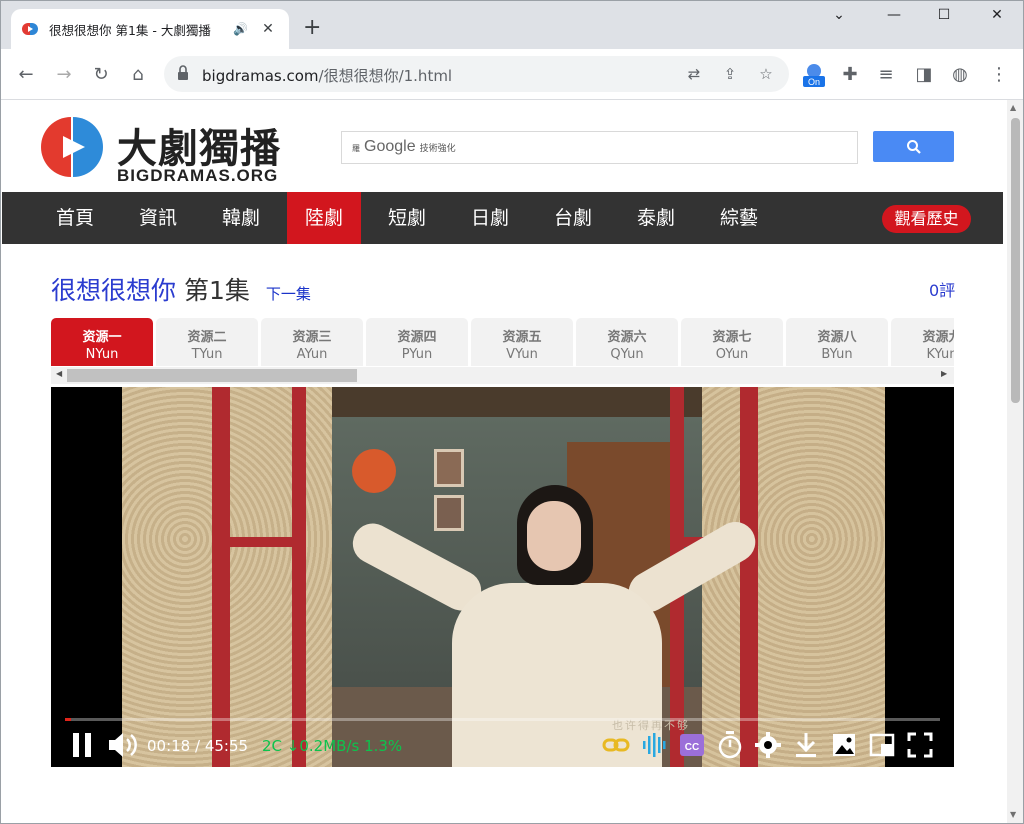  What do you see at coordinates (102, 342) in the screenshot?
I see `source-tab: 资源一 NYun` at bounding box center [102, 342].